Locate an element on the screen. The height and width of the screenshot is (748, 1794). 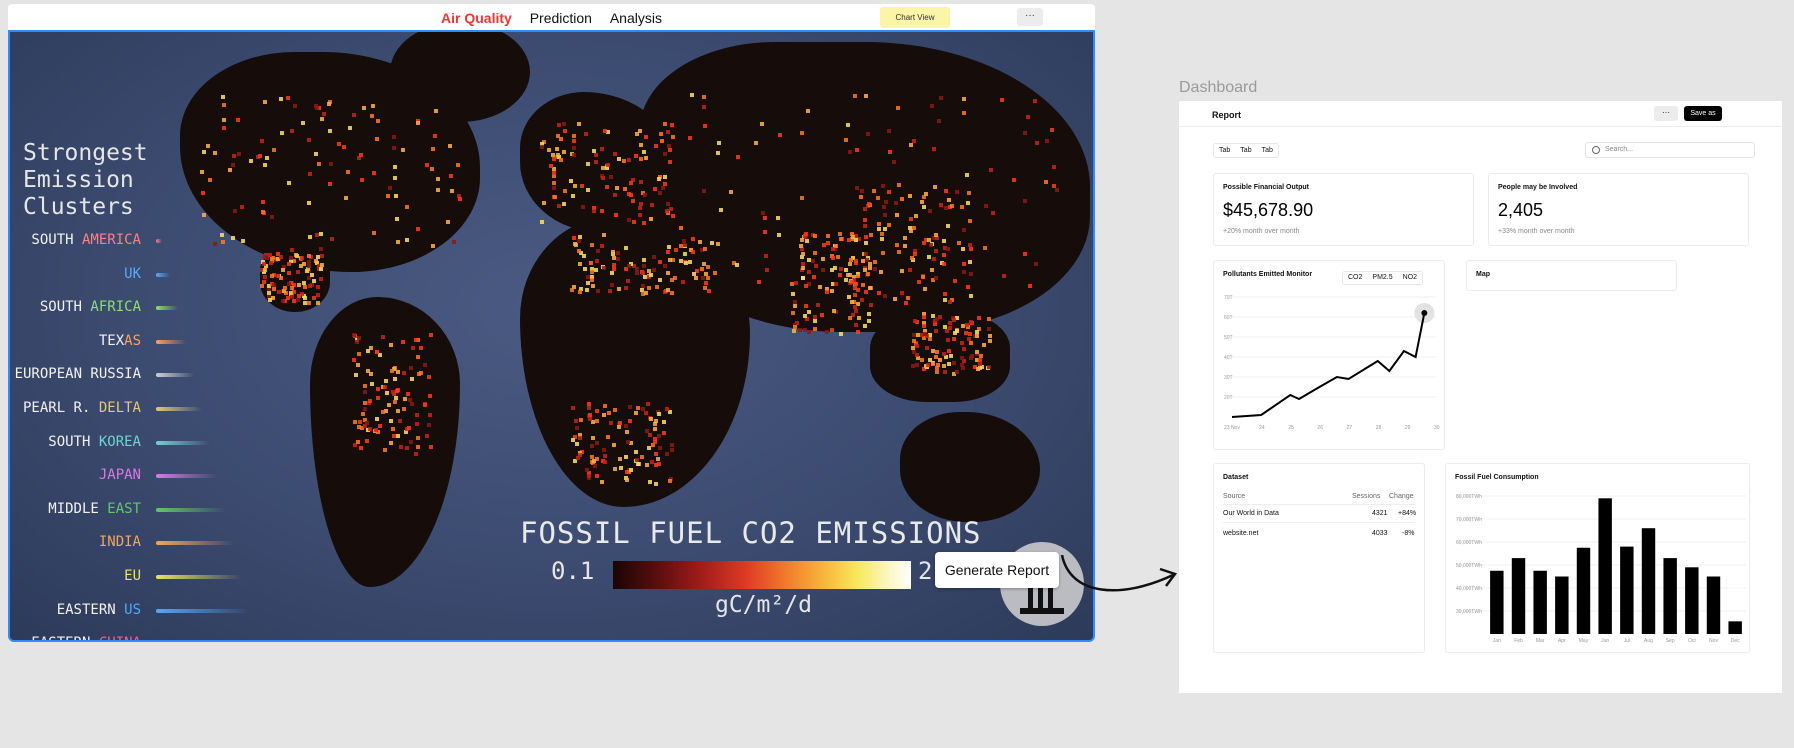
legend-item: MIDDLE EAST is located at coordinates (94, 509).